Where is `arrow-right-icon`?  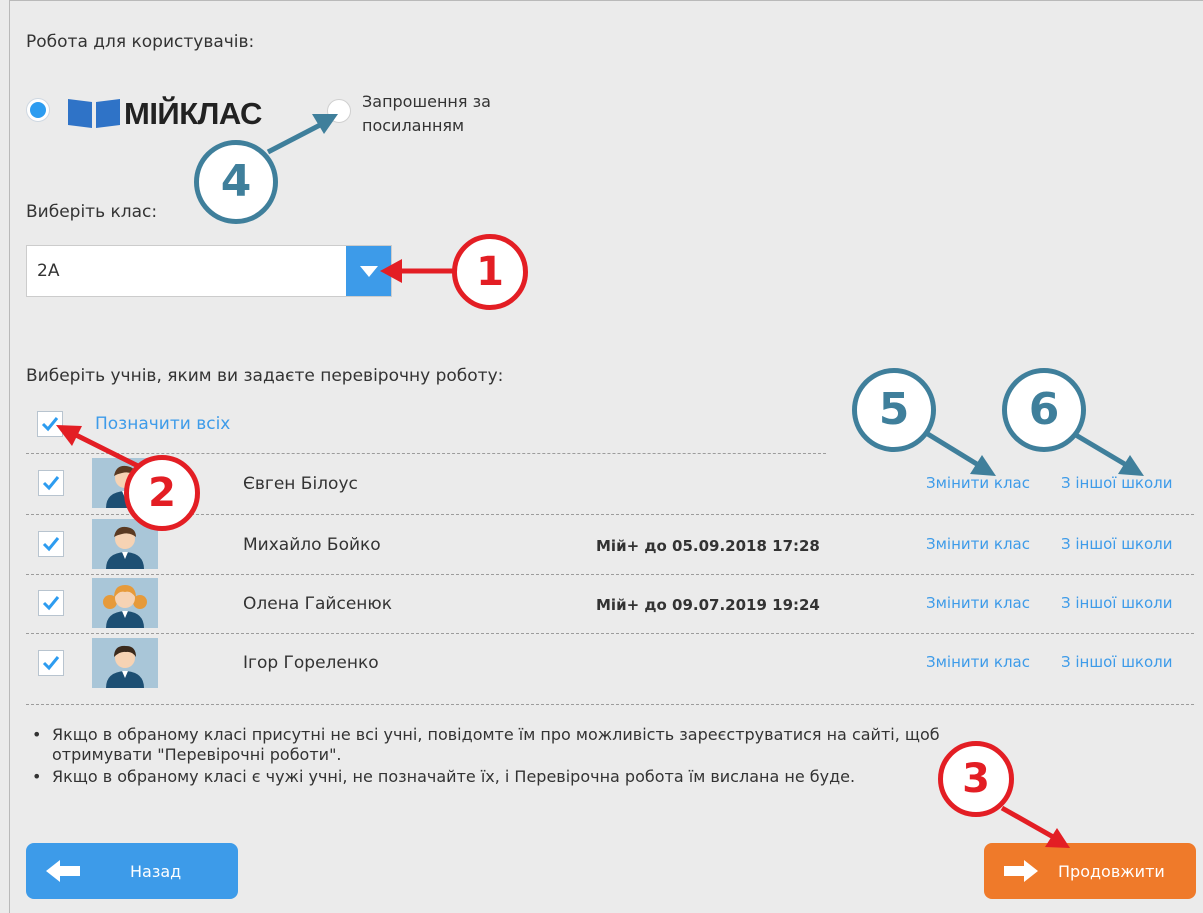 arrow-right-icon is located at coordinates (1021, 871).